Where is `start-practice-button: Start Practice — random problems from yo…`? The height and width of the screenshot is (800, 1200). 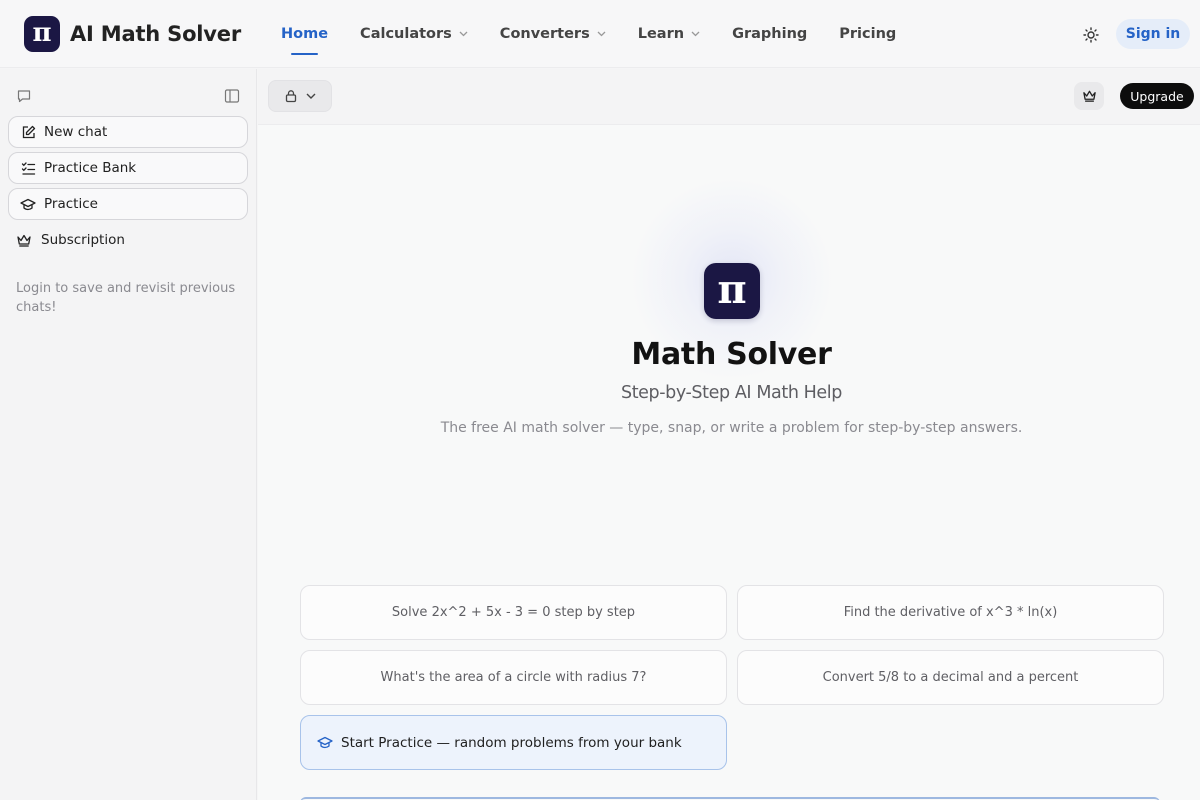 start-practice-button: Start Practice — random problems from yo… is located at coordinates (513, 742).